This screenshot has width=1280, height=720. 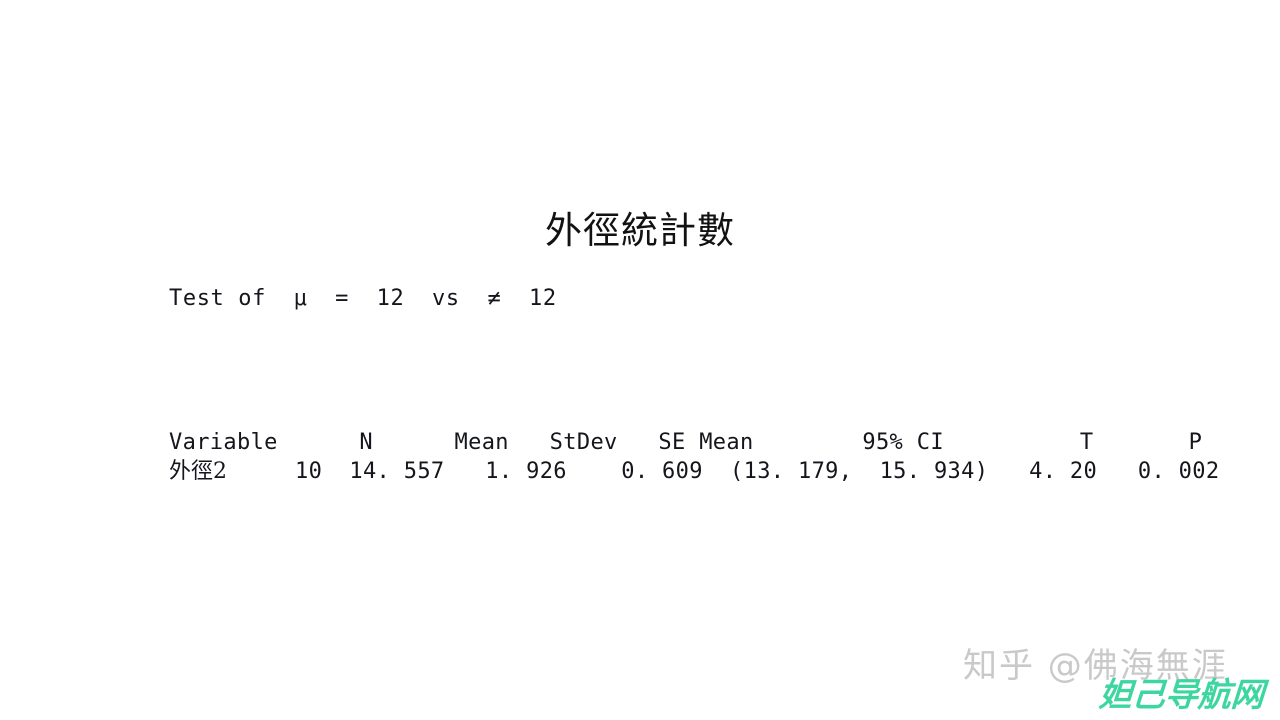 I want to click on page-title: 外徑統計數, so click(x=640, y=230).